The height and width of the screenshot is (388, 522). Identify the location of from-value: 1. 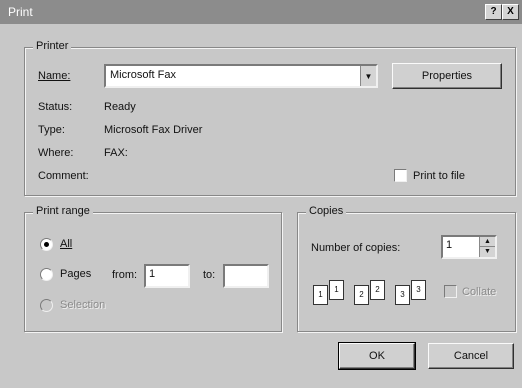
(152, 274).